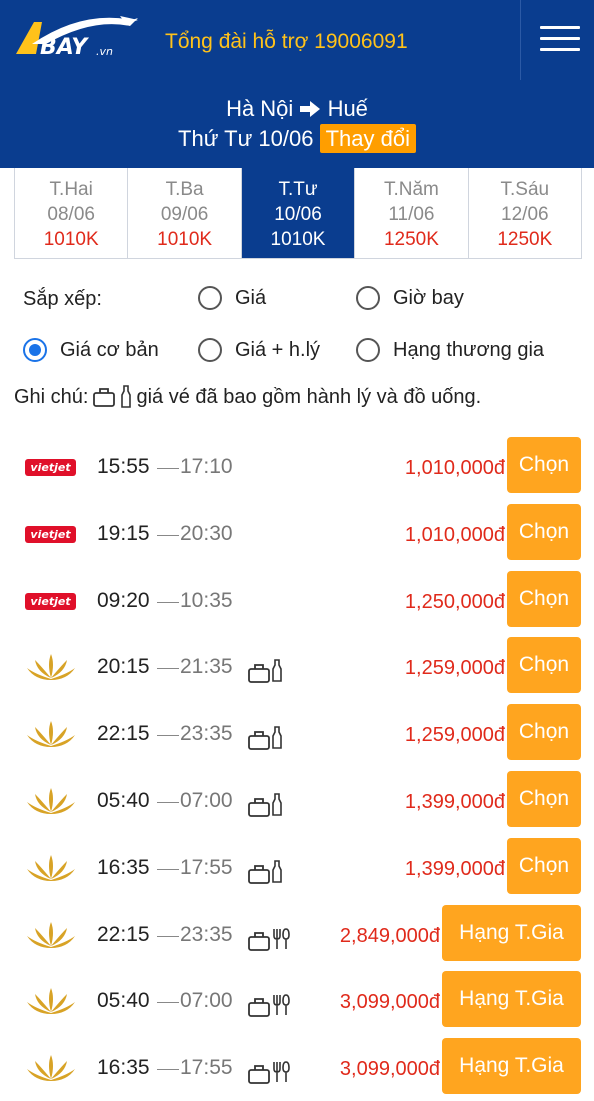 The image size is (594, 1101). What do you see at coordinates (91, 350) in the screenshot?
I see `filter-base-price-radio: Giá cơ bản` at bounding box center [91, 350].